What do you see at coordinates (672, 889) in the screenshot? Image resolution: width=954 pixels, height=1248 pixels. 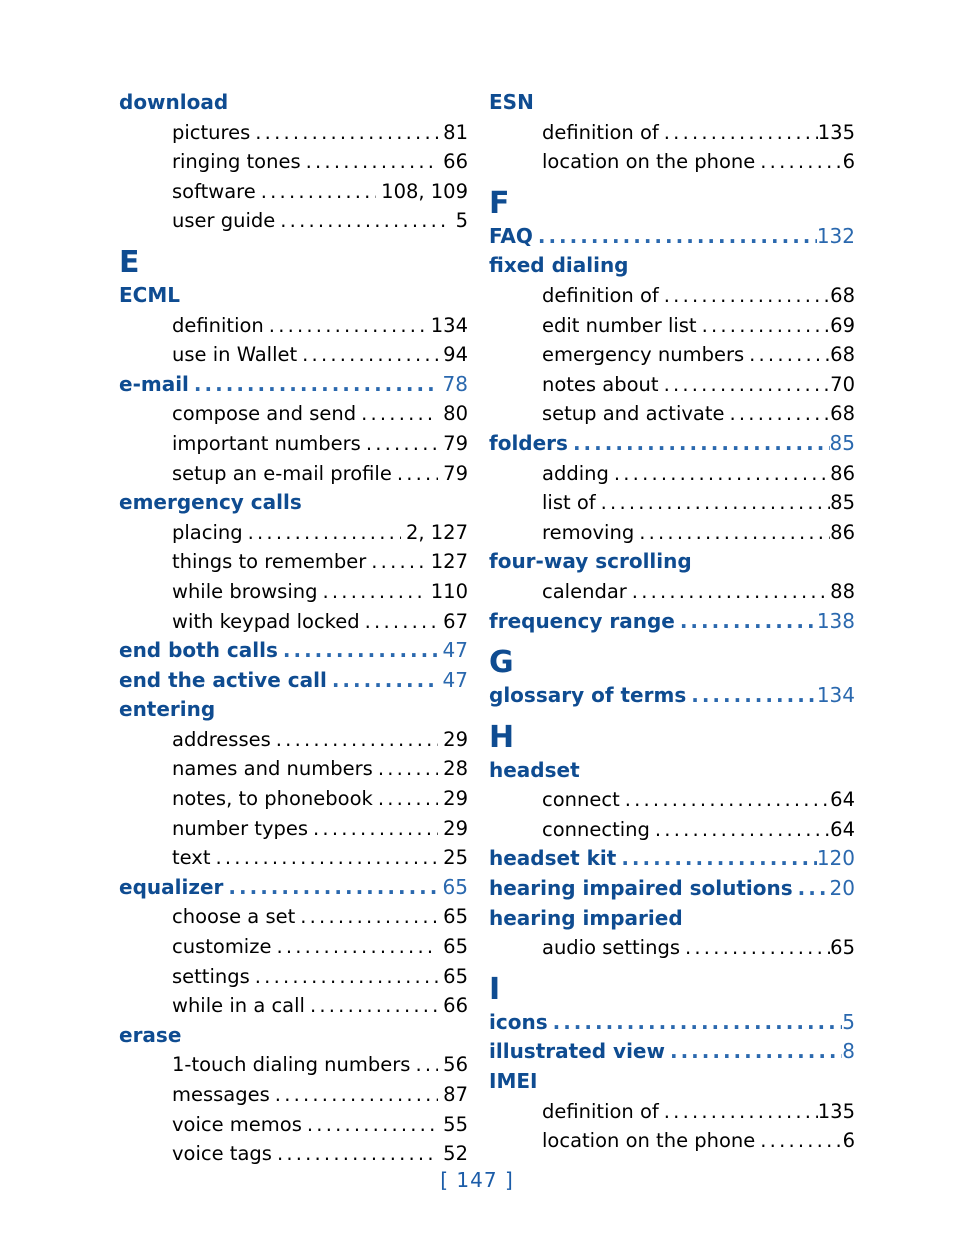 I see `index-entry: hearing impaired solutions 20` at bounding box center [672, 889].